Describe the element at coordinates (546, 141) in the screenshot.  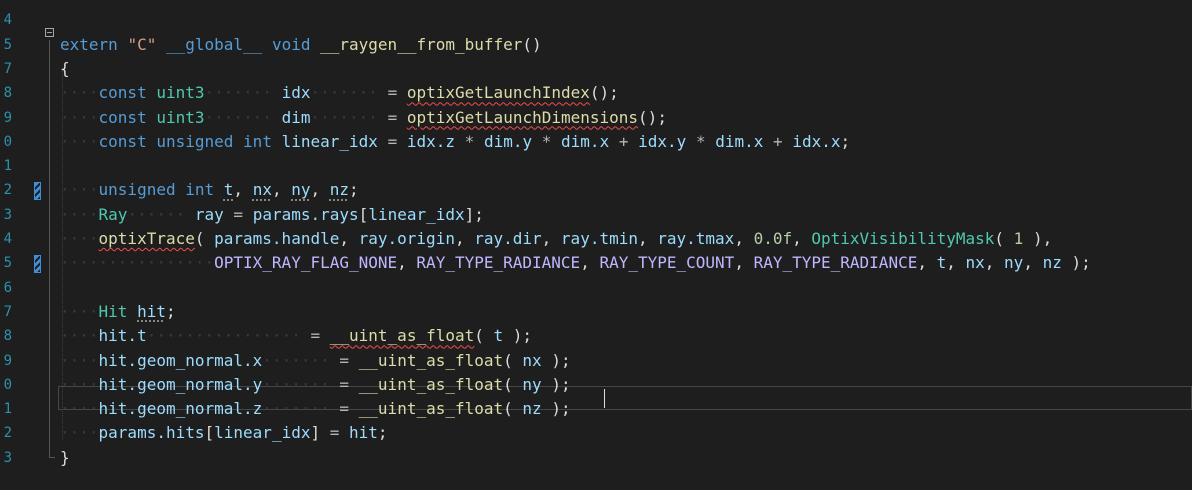
I see `code-token: *` at that location.